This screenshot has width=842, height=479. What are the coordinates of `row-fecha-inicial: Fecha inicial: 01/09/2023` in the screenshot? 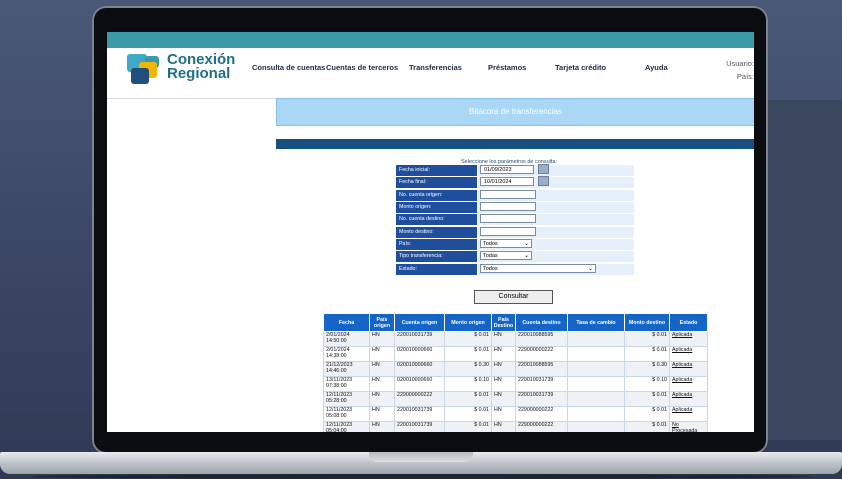 It's located at (515, 170).